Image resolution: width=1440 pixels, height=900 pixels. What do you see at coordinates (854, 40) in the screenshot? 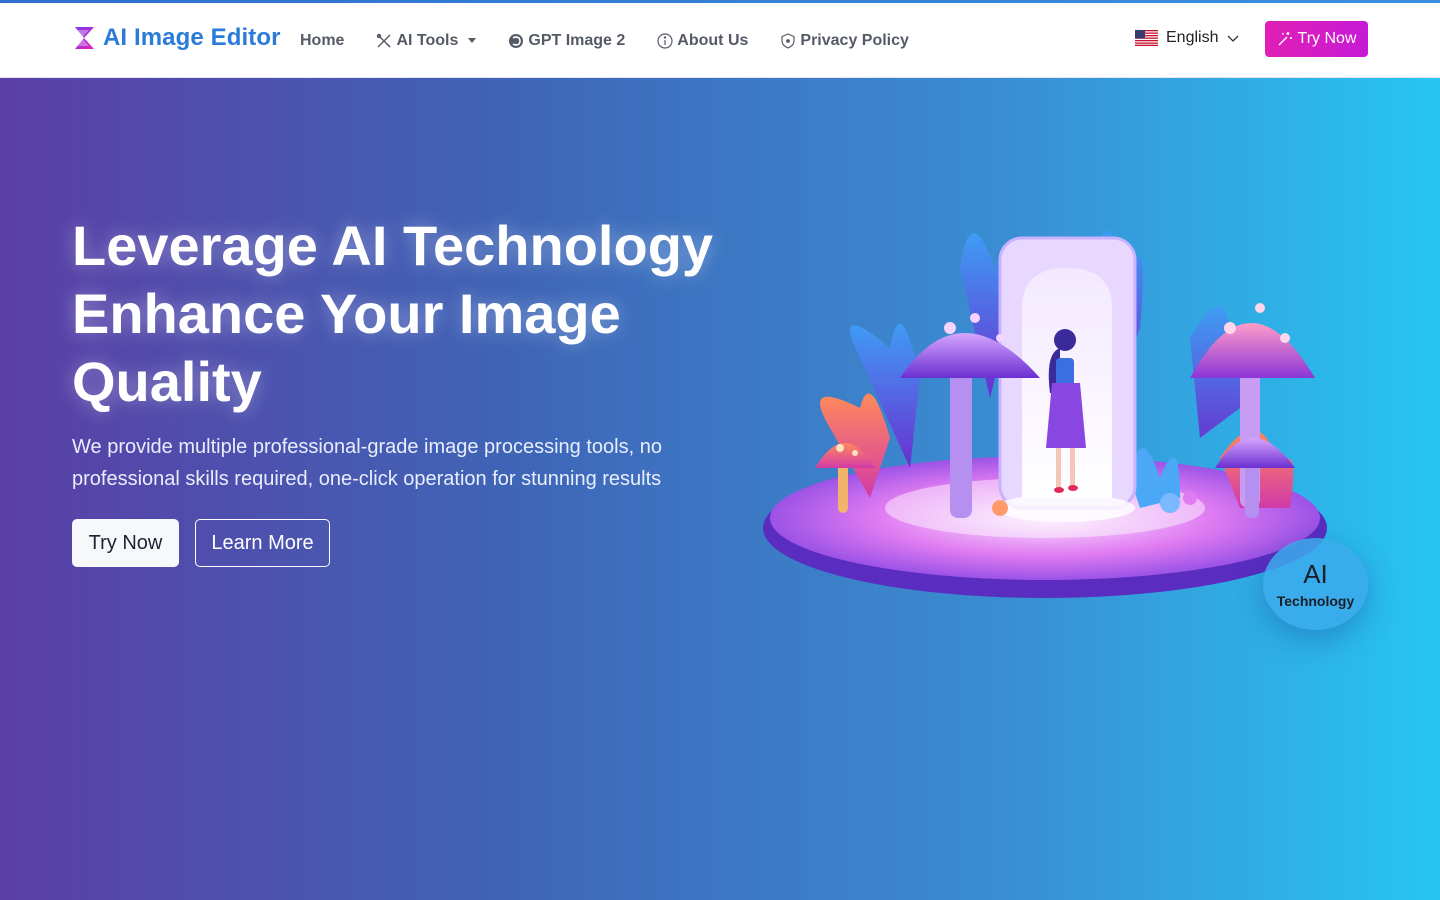
I see `nav-privacy-policy-label: Privacy Policy` at bounding box center [854, 40].